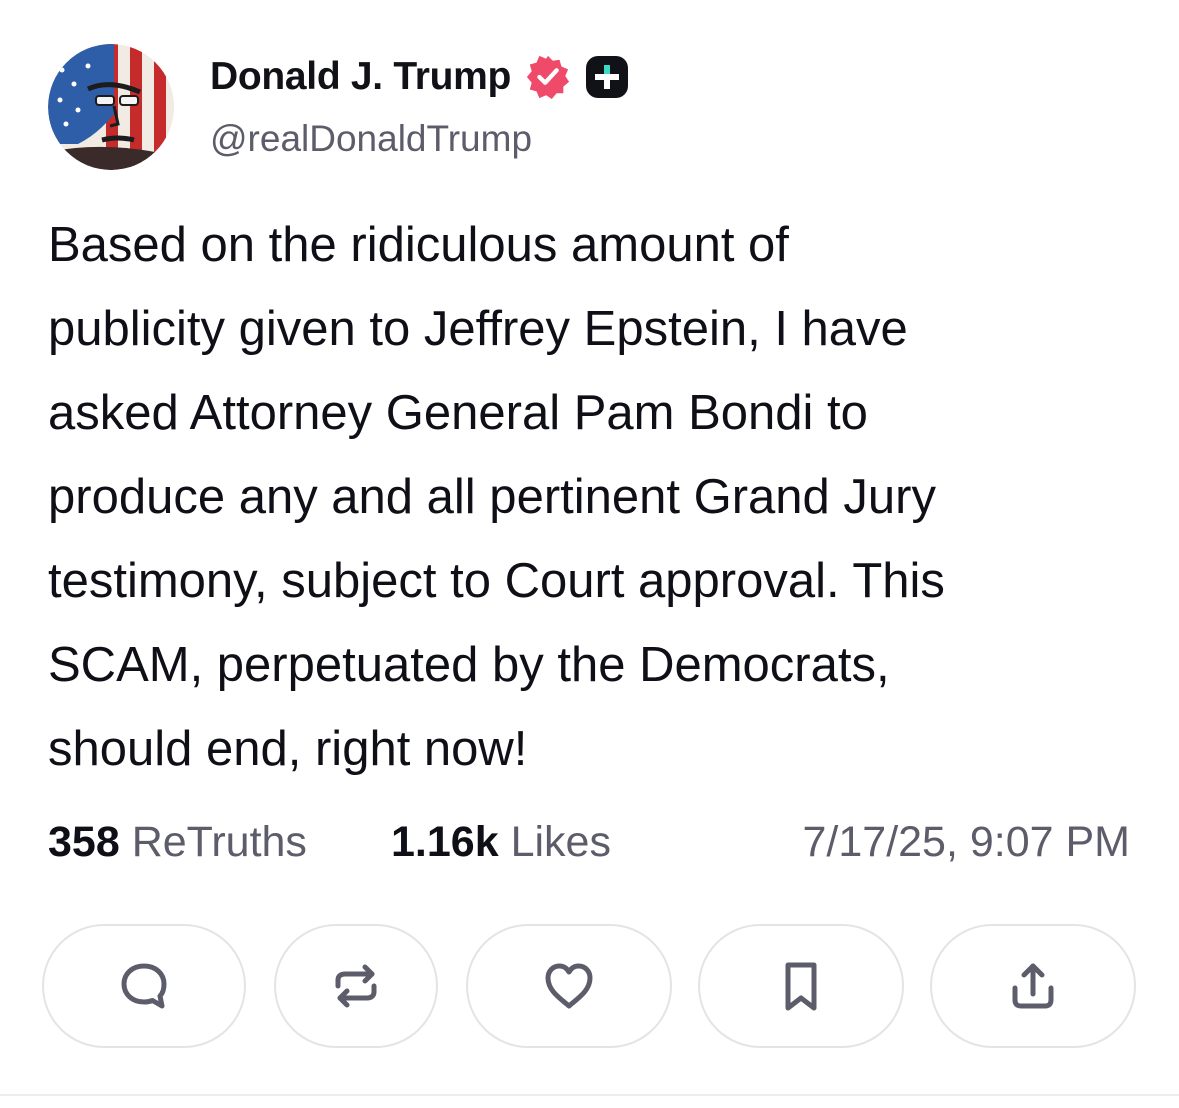 The image size is (1179, 1108). I want to click on heart-icon, so click(569, 986).